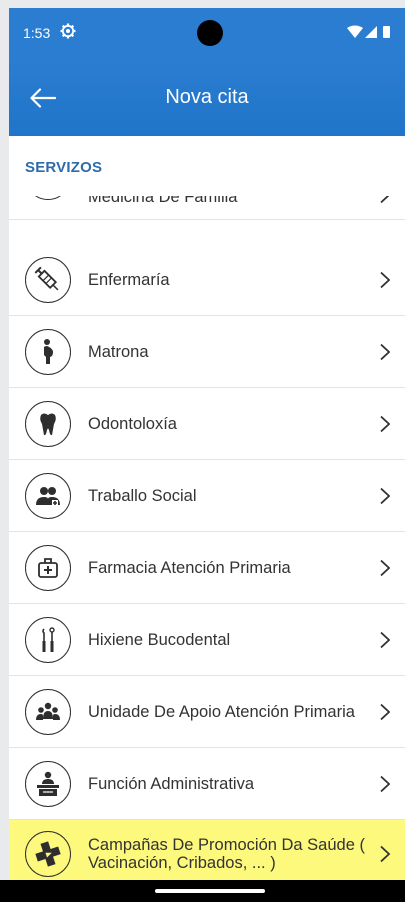 The height and width of the screenshot is (902, 405). Describe the element at coordinates (48, 567) in the screenshot. I see `first-aid-kit-icon` at that location.